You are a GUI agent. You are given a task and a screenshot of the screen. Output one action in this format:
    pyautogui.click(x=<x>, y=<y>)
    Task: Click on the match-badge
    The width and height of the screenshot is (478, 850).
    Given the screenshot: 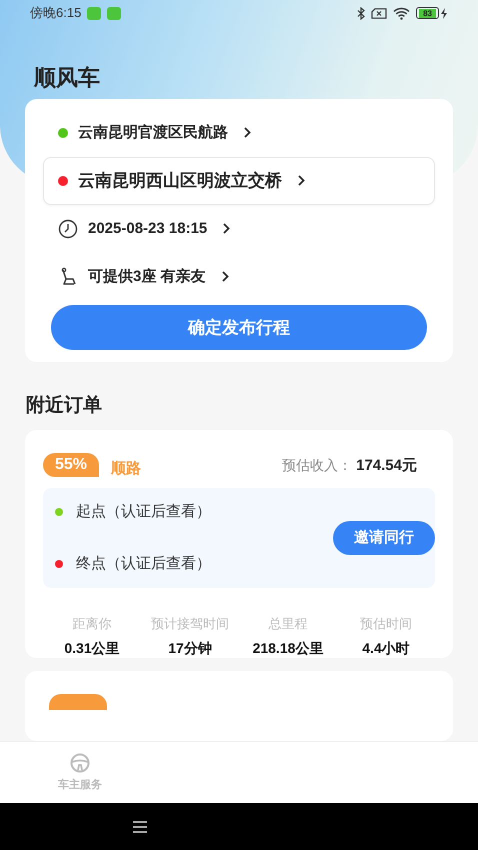 What is the action you would take?
    pyautogui.click(x=78, y=702)
    